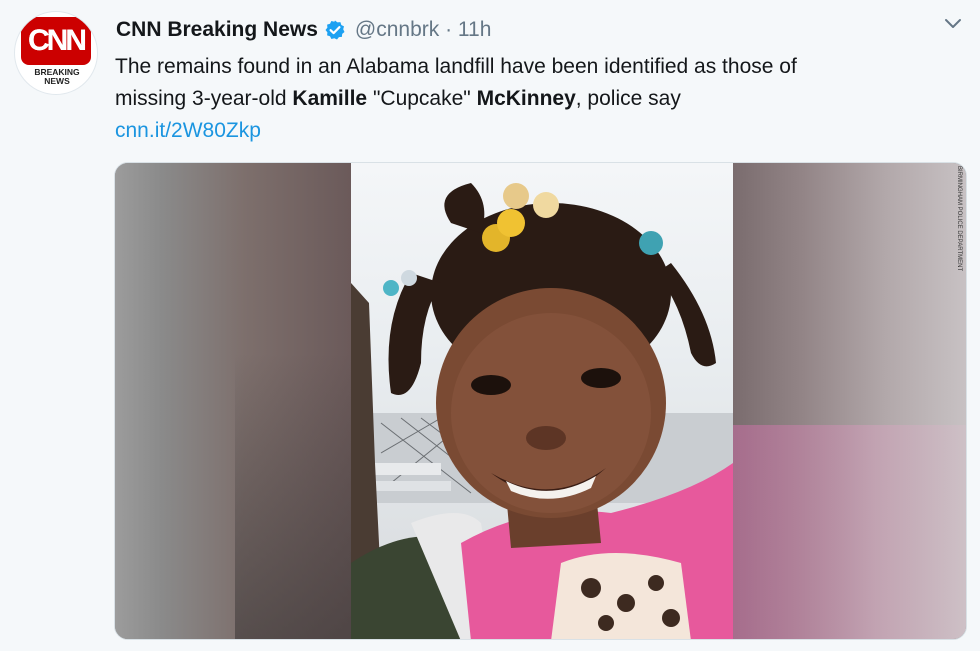  What do you see at coordinates (953, 24) in the screenshot?
I see `chevron-down-icon` at bounding box center [953, 24].